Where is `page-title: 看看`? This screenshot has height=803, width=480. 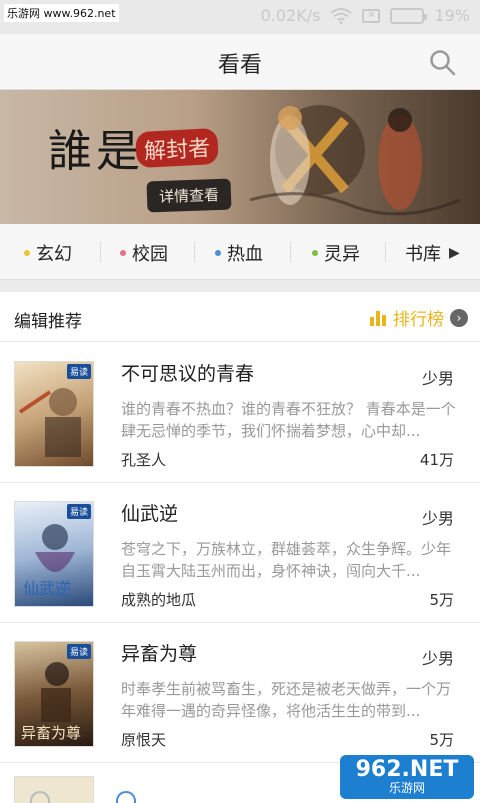
page-title: 看看 is located at coordinates (239, 65).